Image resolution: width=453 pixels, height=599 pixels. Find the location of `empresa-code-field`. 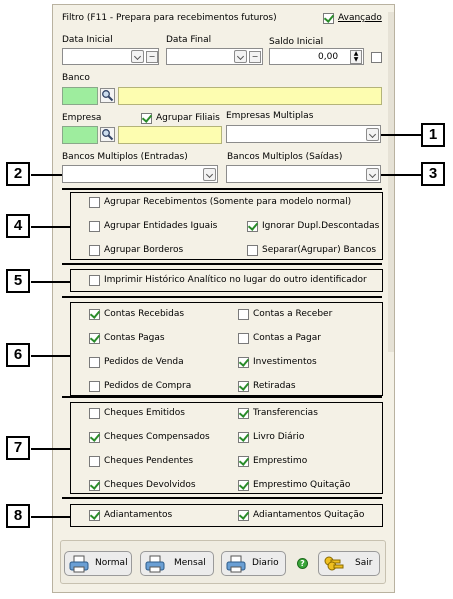

empresa-code-field is located at coordinates (80, 135).